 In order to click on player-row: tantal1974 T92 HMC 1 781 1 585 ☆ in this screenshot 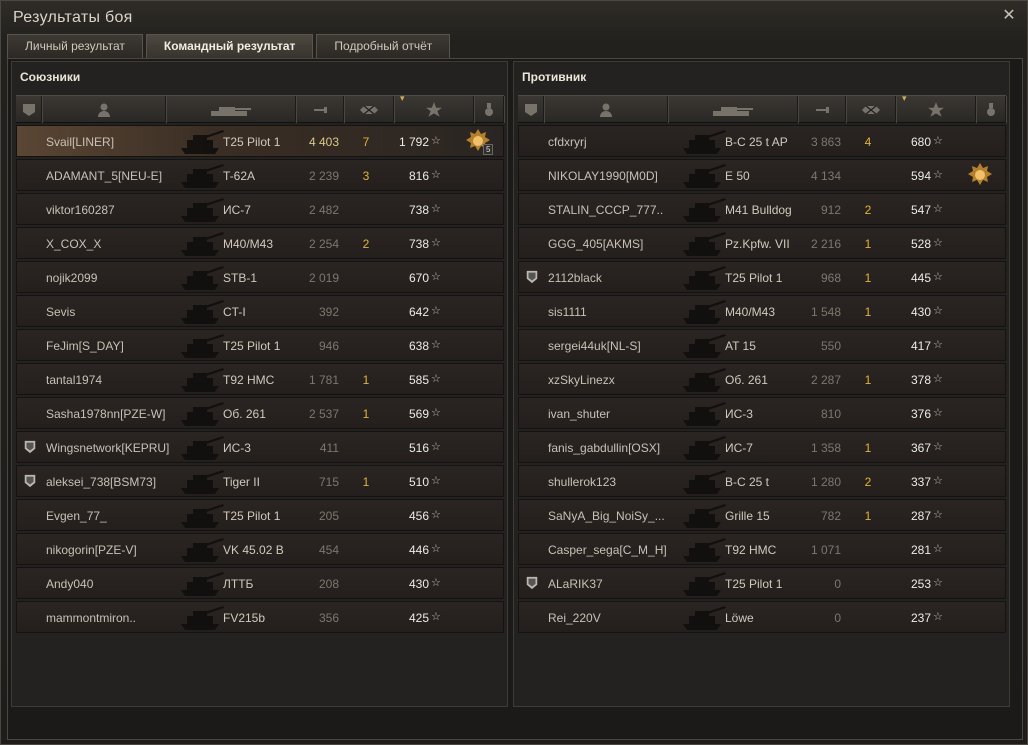, I will do `click(260, 379)`.